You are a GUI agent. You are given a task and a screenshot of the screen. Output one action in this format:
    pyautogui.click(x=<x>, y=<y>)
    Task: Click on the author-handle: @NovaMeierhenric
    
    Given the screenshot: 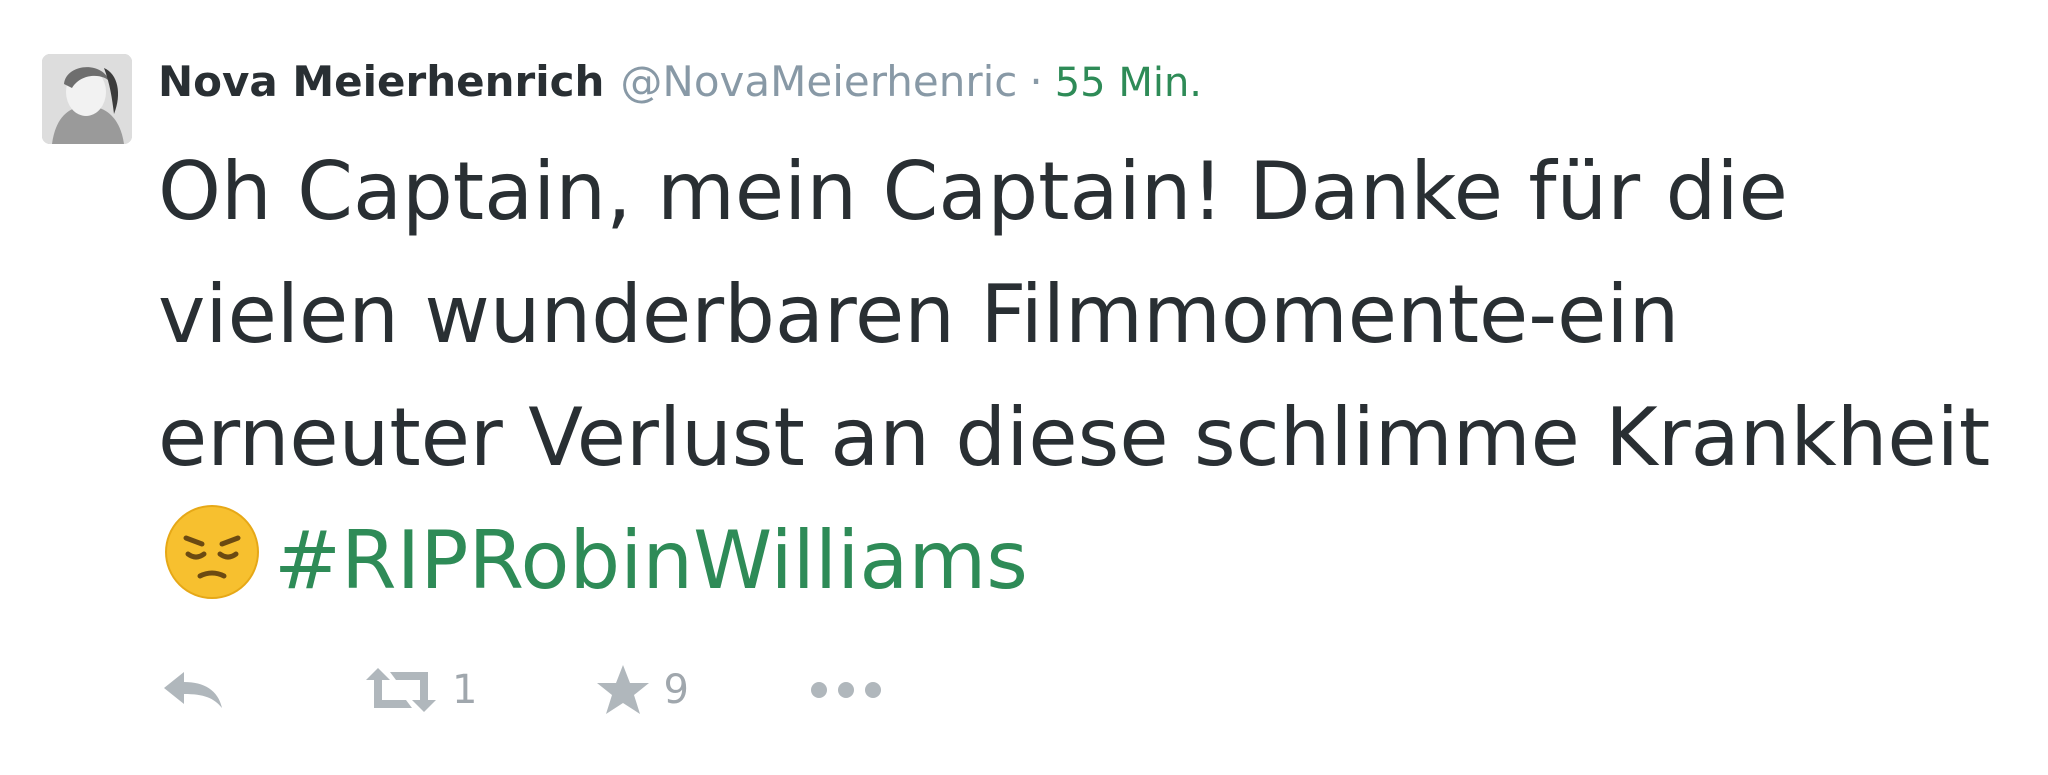 What is the action you would take?
    pyautogui.click(x=818, y=82)
    